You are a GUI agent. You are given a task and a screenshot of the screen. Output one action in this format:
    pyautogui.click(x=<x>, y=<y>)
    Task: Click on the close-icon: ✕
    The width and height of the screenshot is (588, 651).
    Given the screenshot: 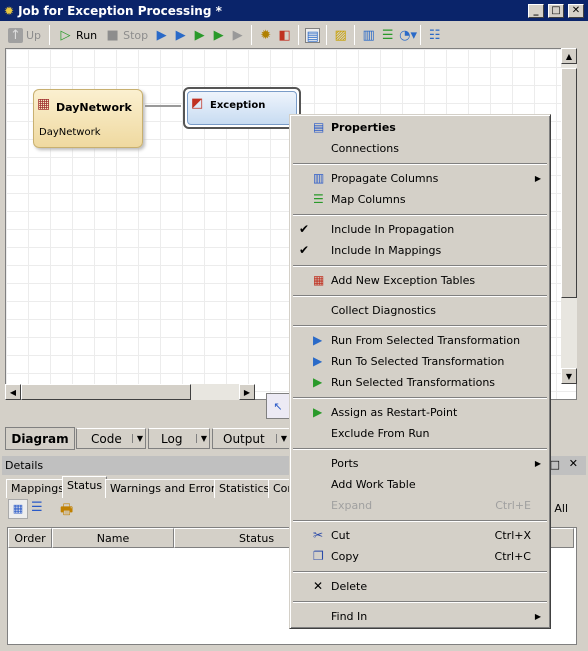 What is the action you would take?
    pyautogui.click(x=573, y=463)
    